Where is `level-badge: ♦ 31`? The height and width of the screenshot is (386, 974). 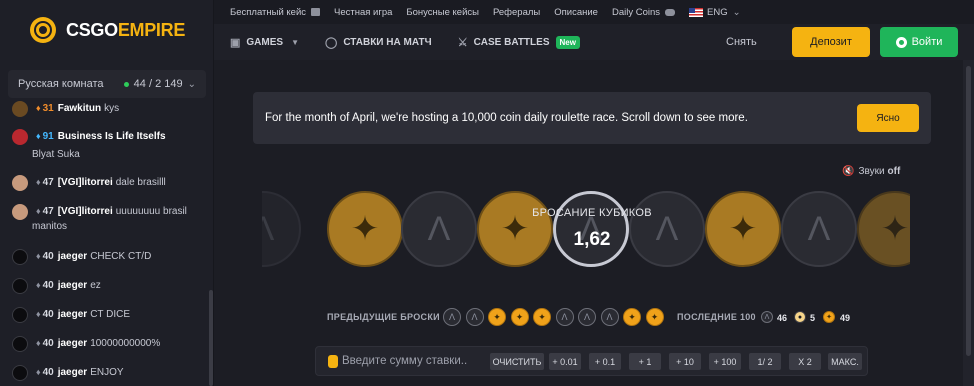 level-badge: ♦ 31 is located at coordinates (45, 108).